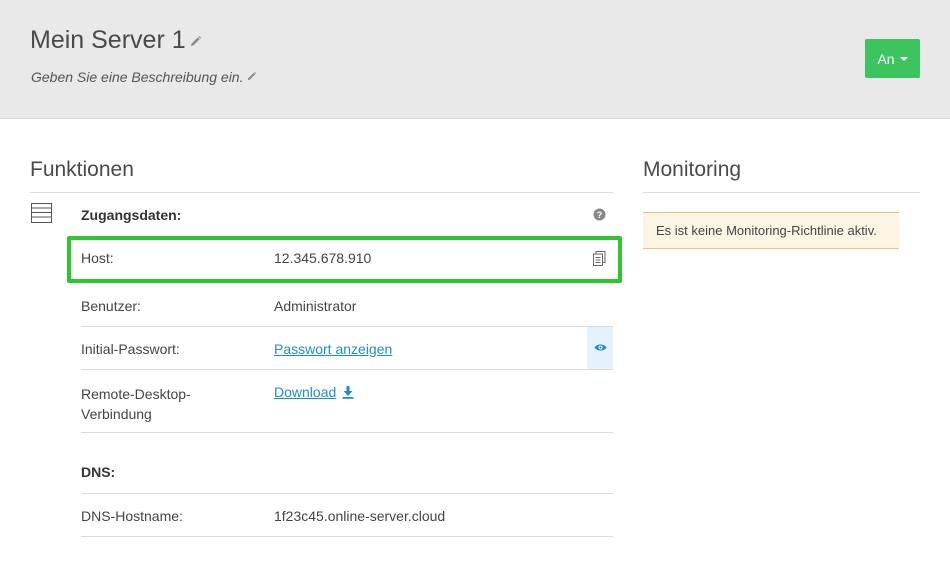 The height and width of the screenshot is (570, 950). Describe the element at coordinates (251, 77) in the screenshot. I see `edit-description-pencil-icon` at that location.